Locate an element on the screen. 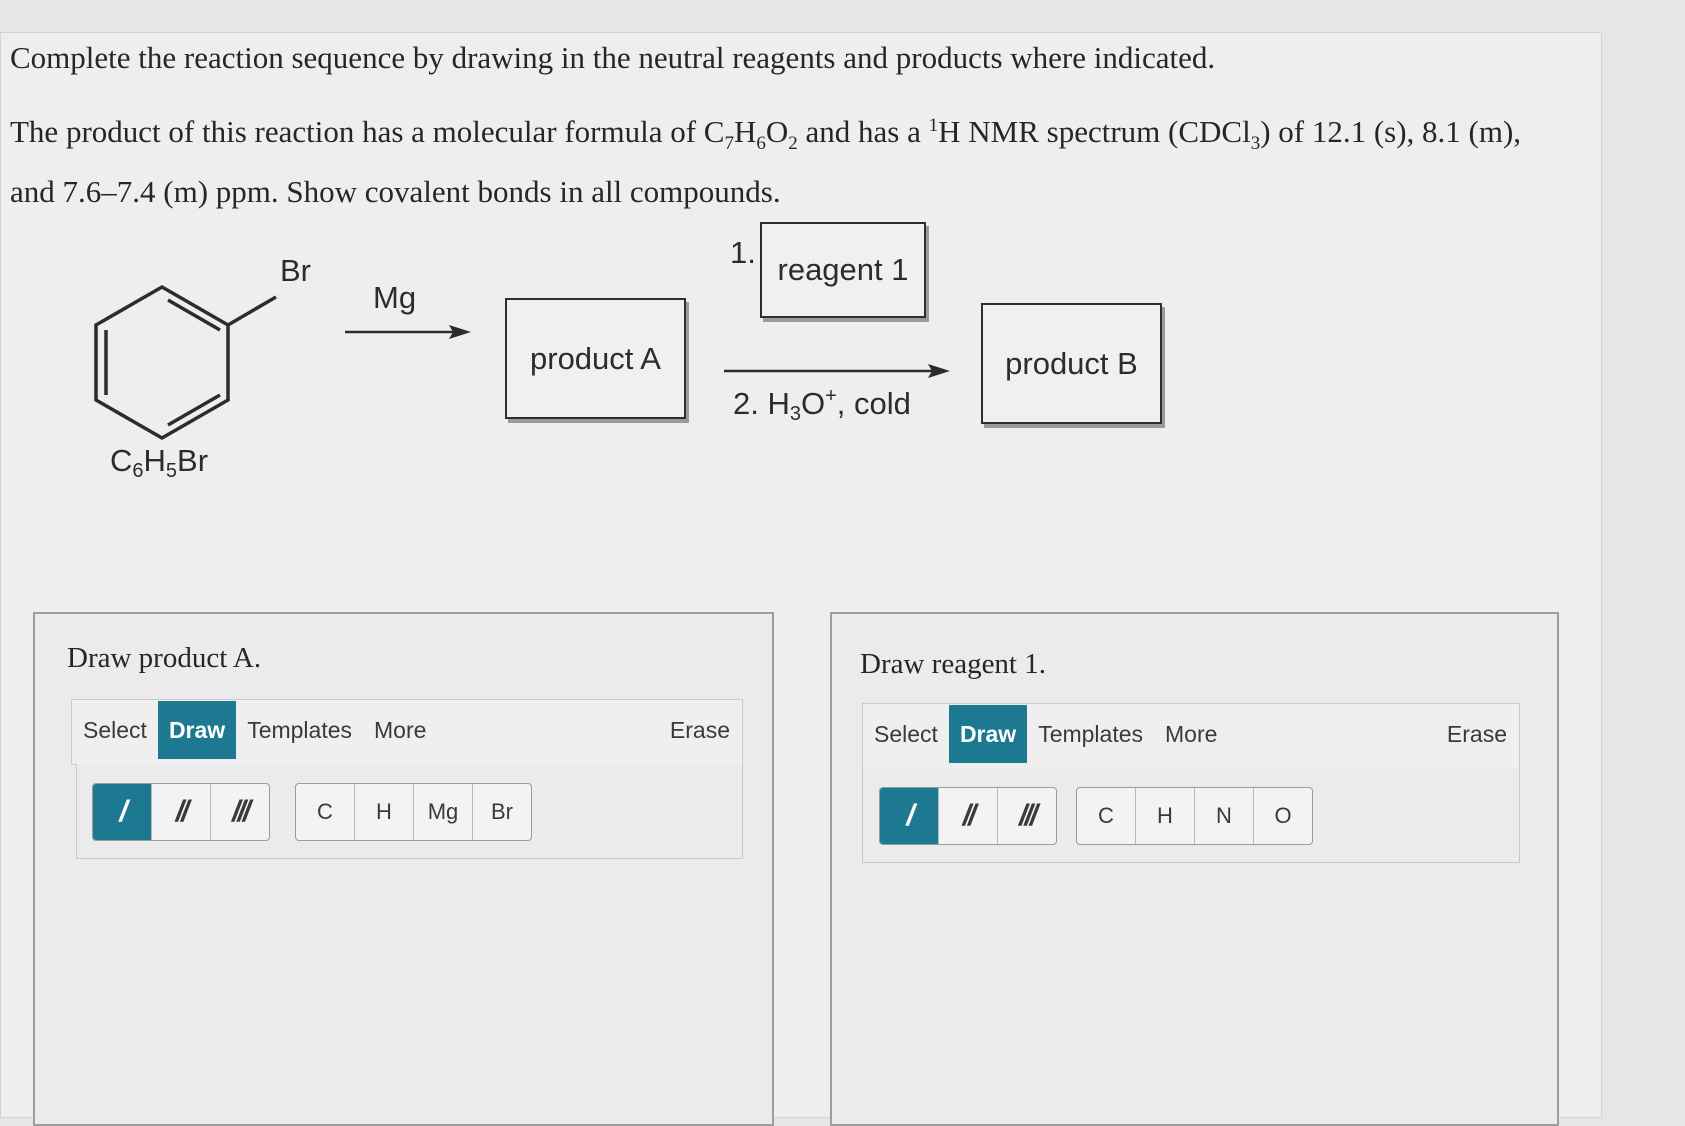  sketcher-tool-row: / // /// C H Mg Br is located at coordinates (409, 811).